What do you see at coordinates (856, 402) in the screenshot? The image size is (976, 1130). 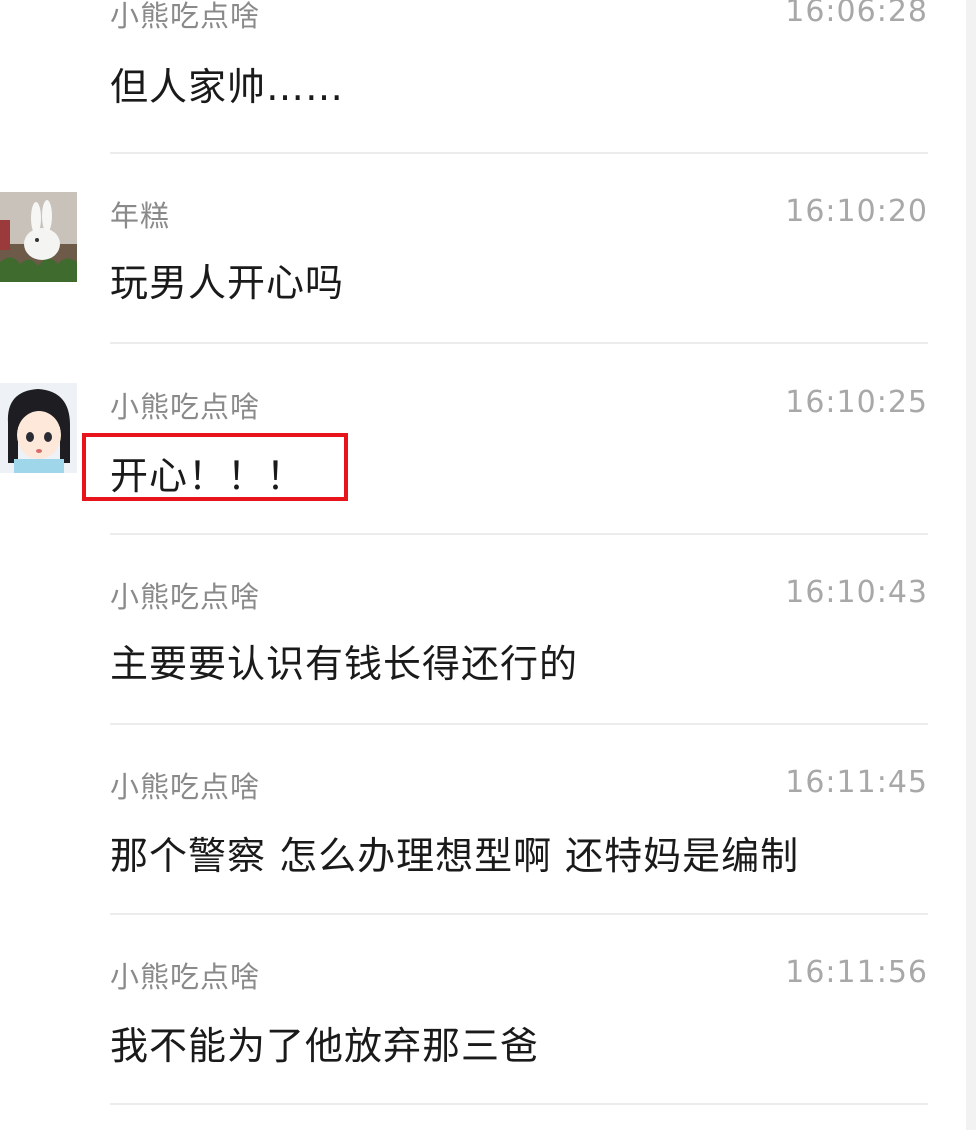 I see `message-time: 16:10:25` at bounding box center [856, 402].